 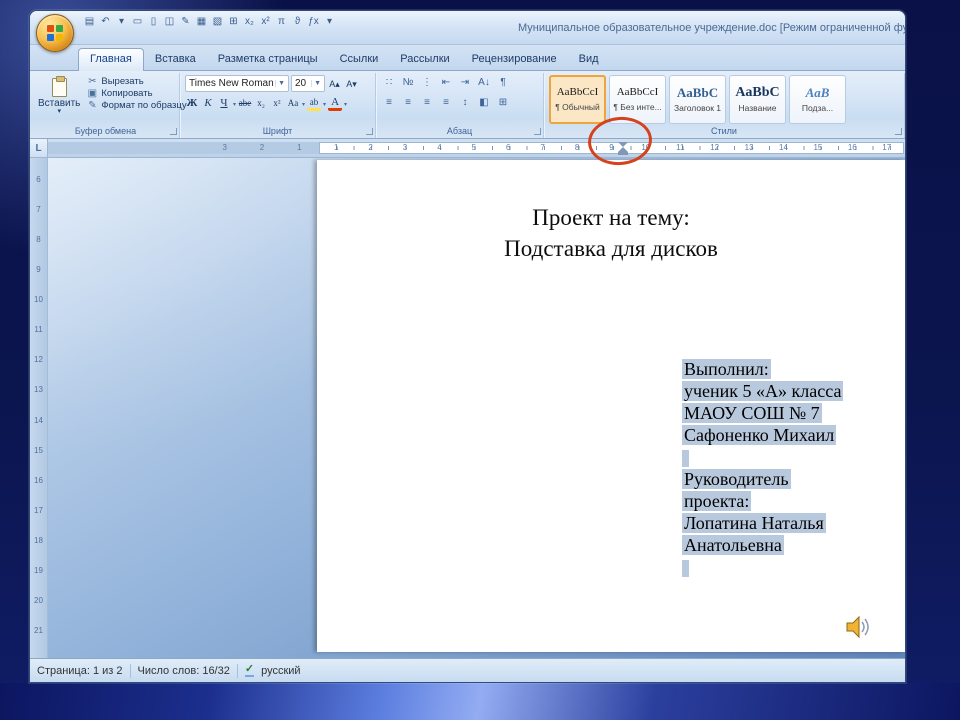 I want to click on tab-review: Рецензирование, so click(x=514, y=59).